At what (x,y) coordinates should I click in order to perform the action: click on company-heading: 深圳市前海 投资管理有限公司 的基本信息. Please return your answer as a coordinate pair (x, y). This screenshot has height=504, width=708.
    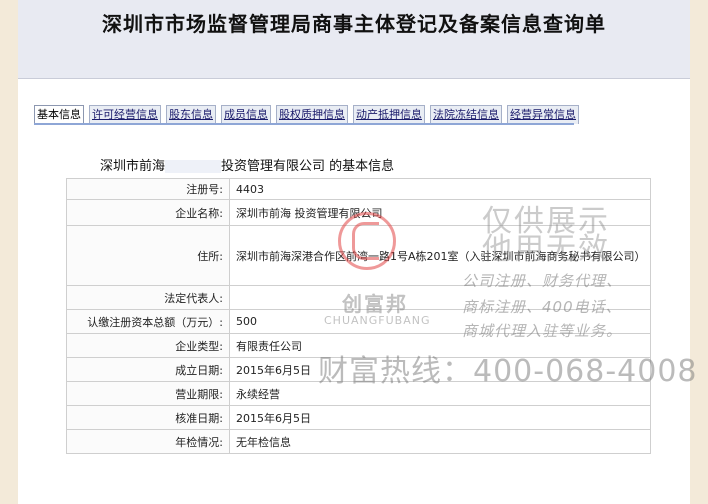
    Looking at the image, I should click on (247, 164).